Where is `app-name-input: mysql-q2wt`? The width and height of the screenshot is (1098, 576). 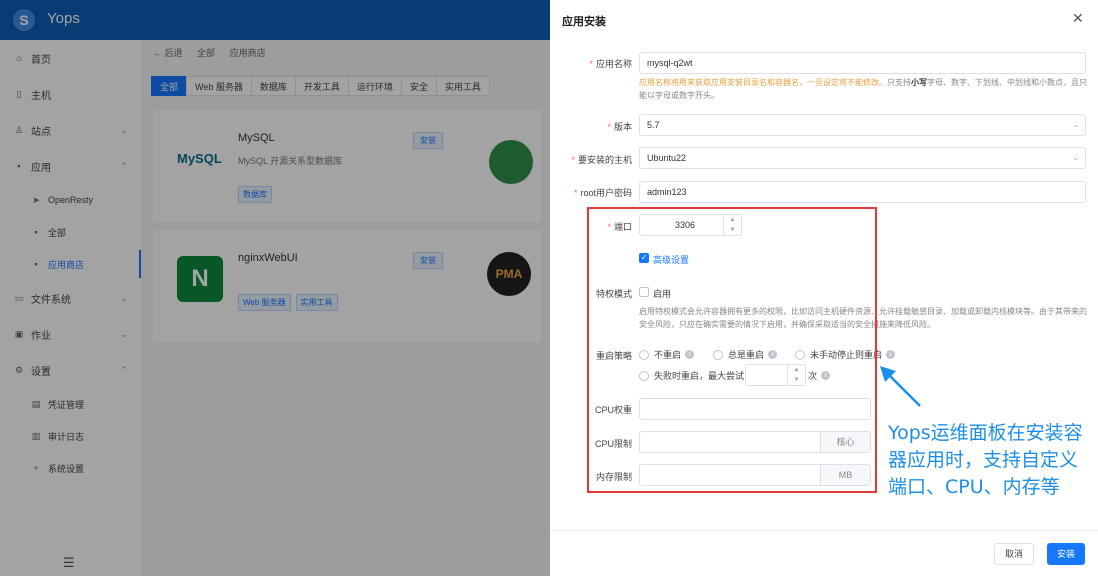 app-name-input: mysql-q2wt is located at coordinates (862, 63).